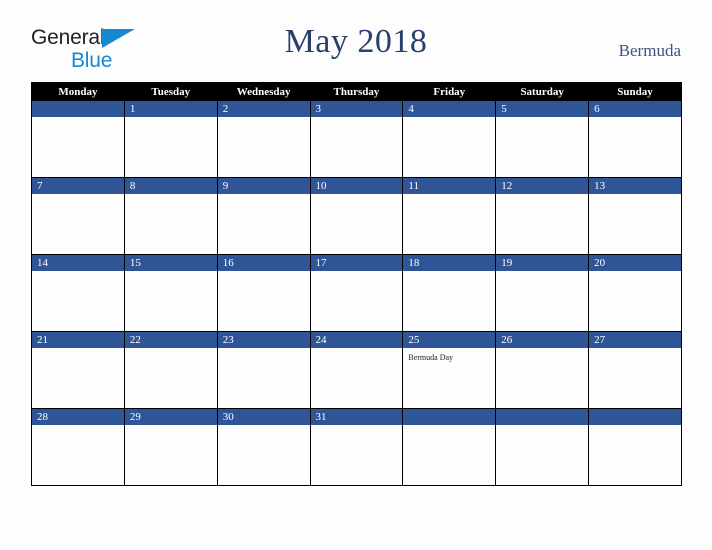 This screenshot has height=550, width=712. What do you see at coordinates (78, 216) in the screenshot?
I see `calendar-day-cell: 7` at bounding box center [78, 216].